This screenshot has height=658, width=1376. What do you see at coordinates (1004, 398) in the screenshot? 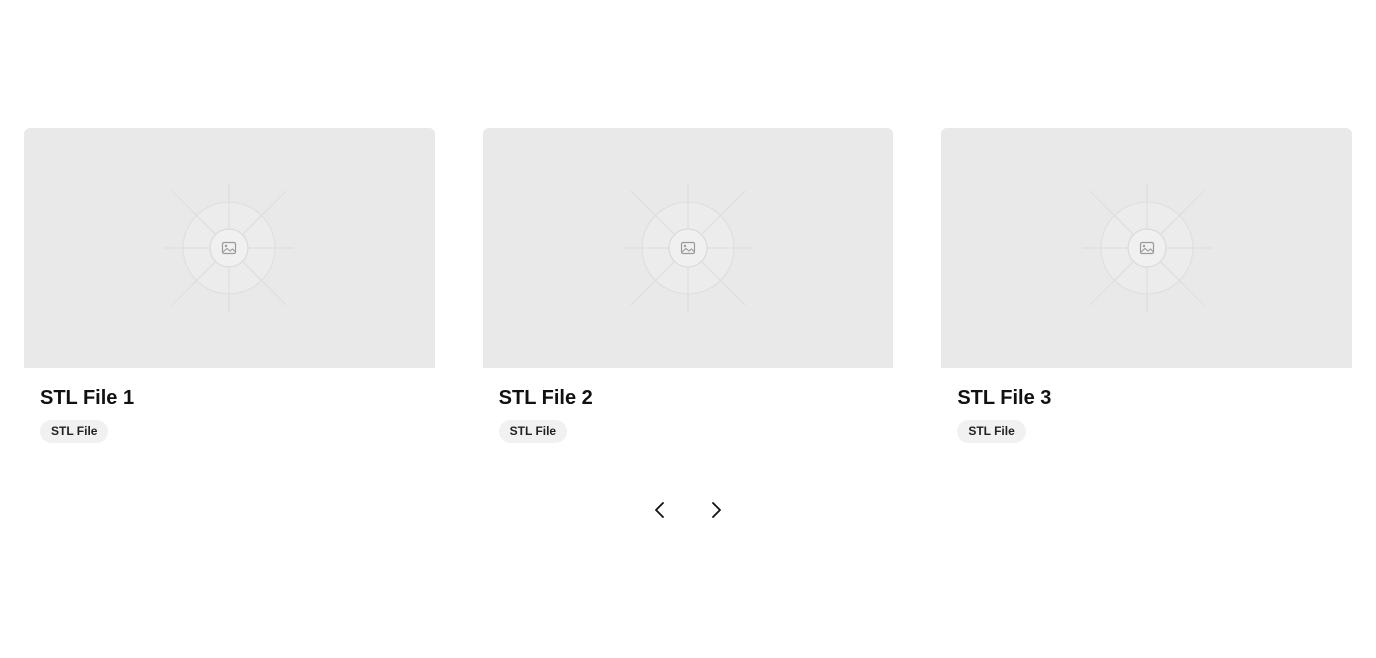
I see `card-title: STL File 3` at bounding box center [1004, 398].